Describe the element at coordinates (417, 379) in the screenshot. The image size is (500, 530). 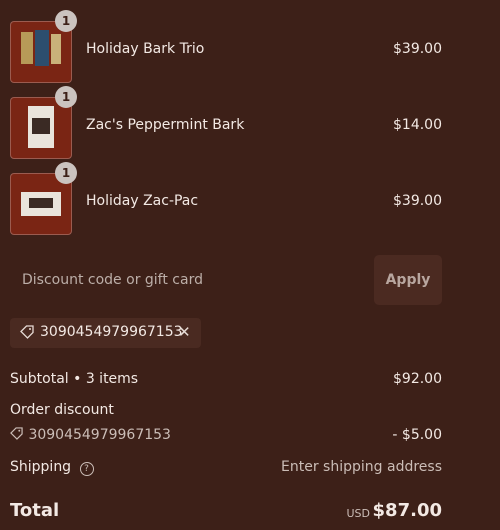
I see `subtotal-value: $92.00` at that location.